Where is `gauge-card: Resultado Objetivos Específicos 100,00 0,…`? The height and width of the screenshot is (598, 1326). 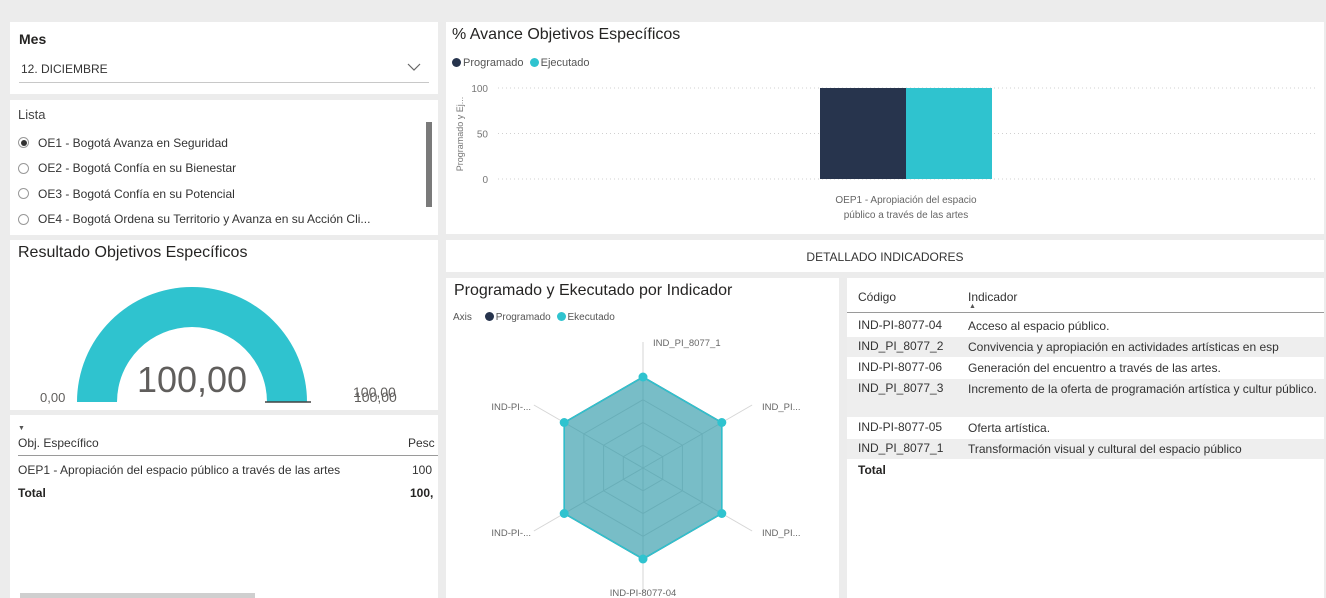
gauge-card: Resultado Objetivos Específicos 100,00 0,… is located at coordinates (224, 325).